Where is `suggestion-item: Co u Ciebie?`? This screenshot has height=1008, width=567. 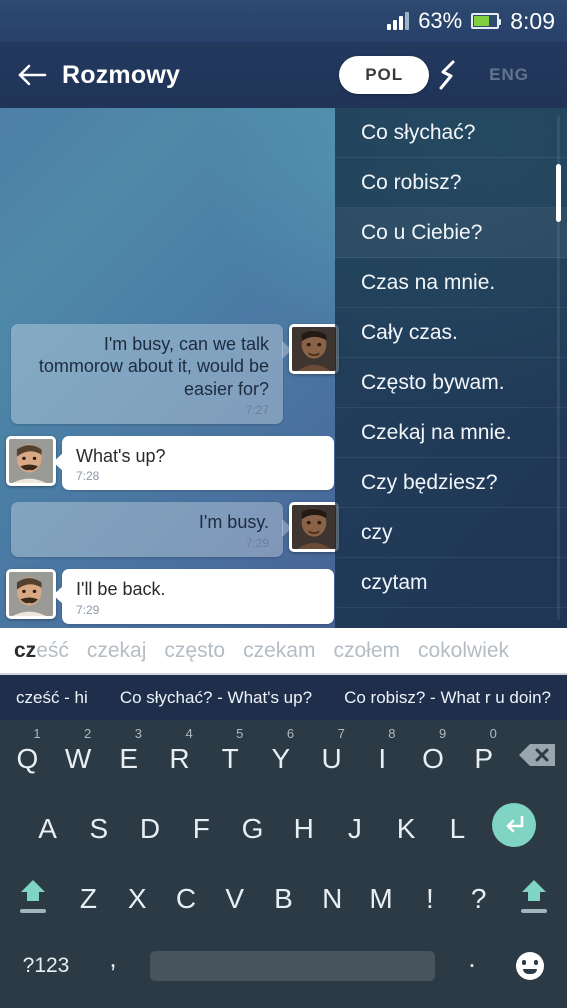
suggestion-item: Co u Ciebie? is located at coordinates (451, 233).